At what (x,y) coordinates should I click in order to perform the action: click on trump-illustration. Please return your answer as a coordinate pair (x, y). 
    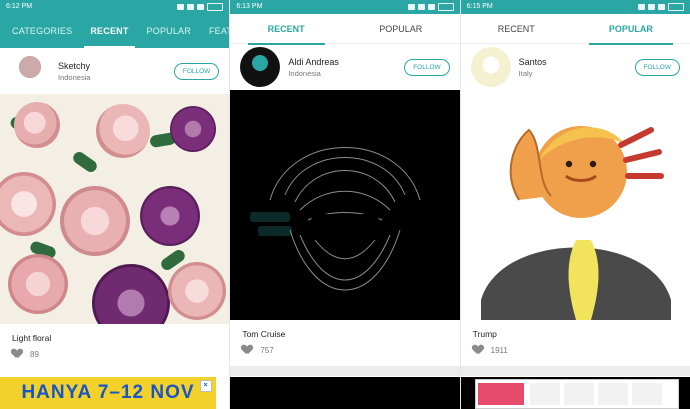
    Looking at the image, I should click on (575, 223).